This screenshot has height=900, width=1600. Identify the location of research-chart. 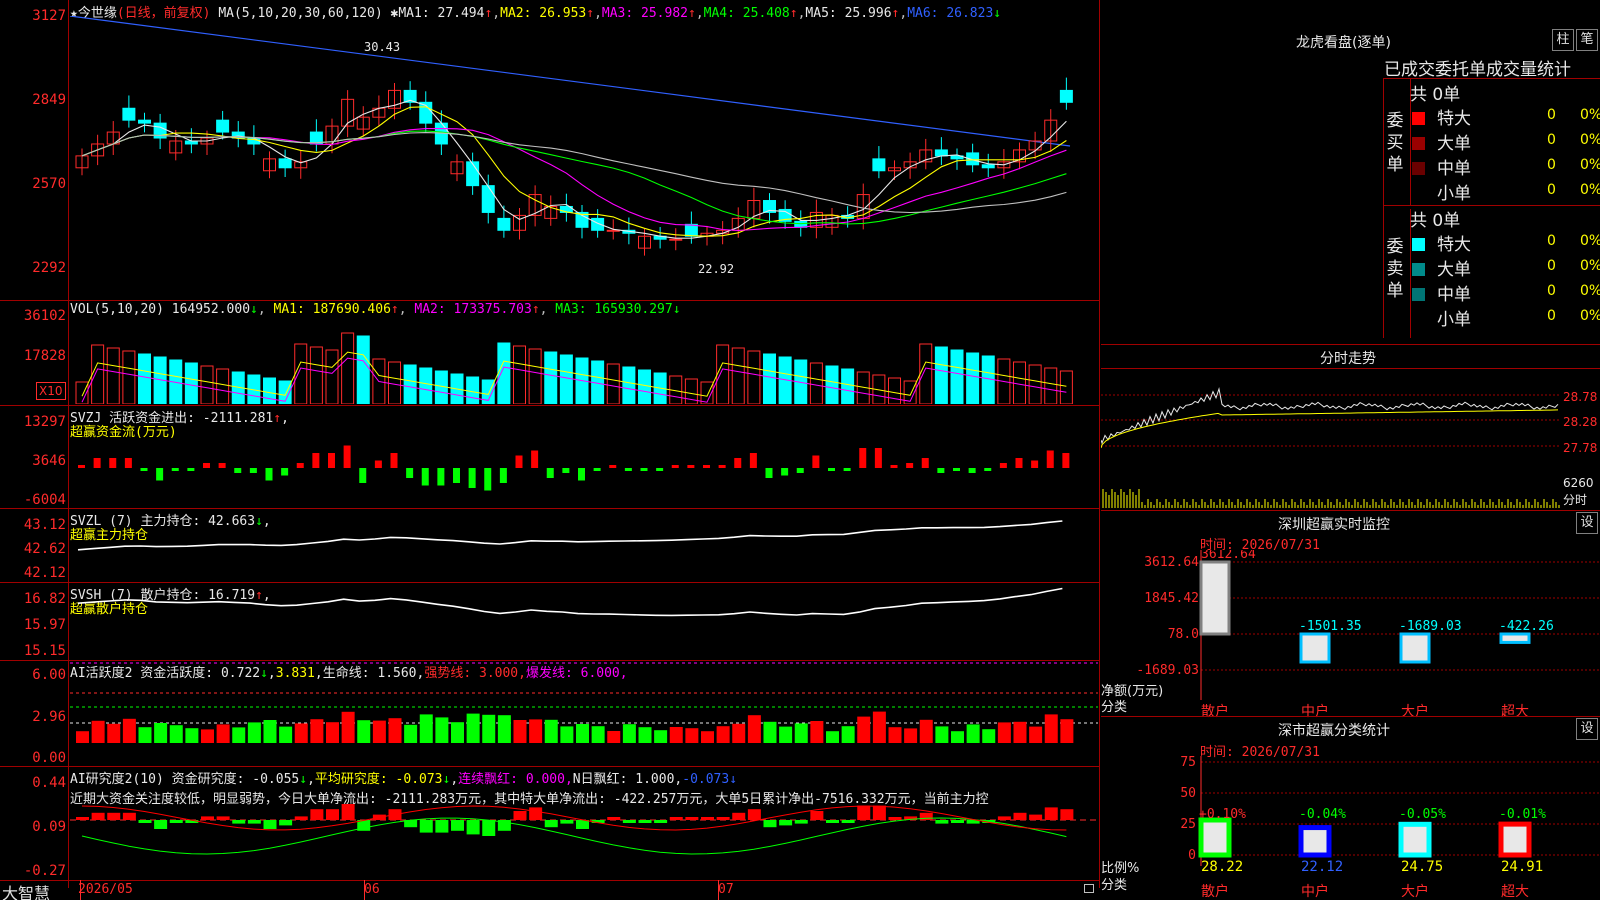
(584, 829).